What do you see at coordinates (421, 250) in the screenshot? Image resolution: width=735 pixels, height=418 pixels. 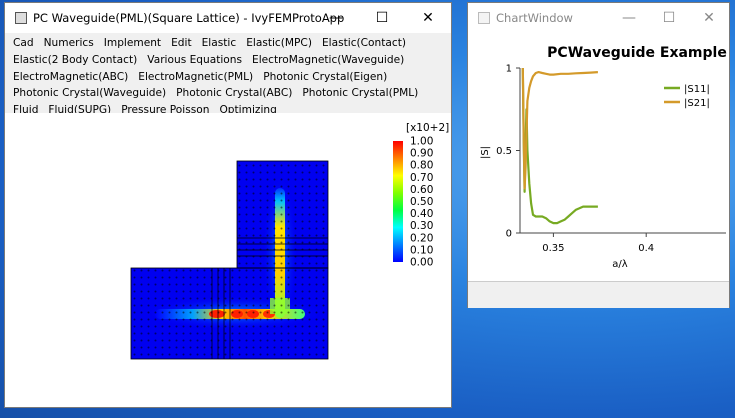 I see `color-scale-tick: 0.10` at bounding box center [421, 250].